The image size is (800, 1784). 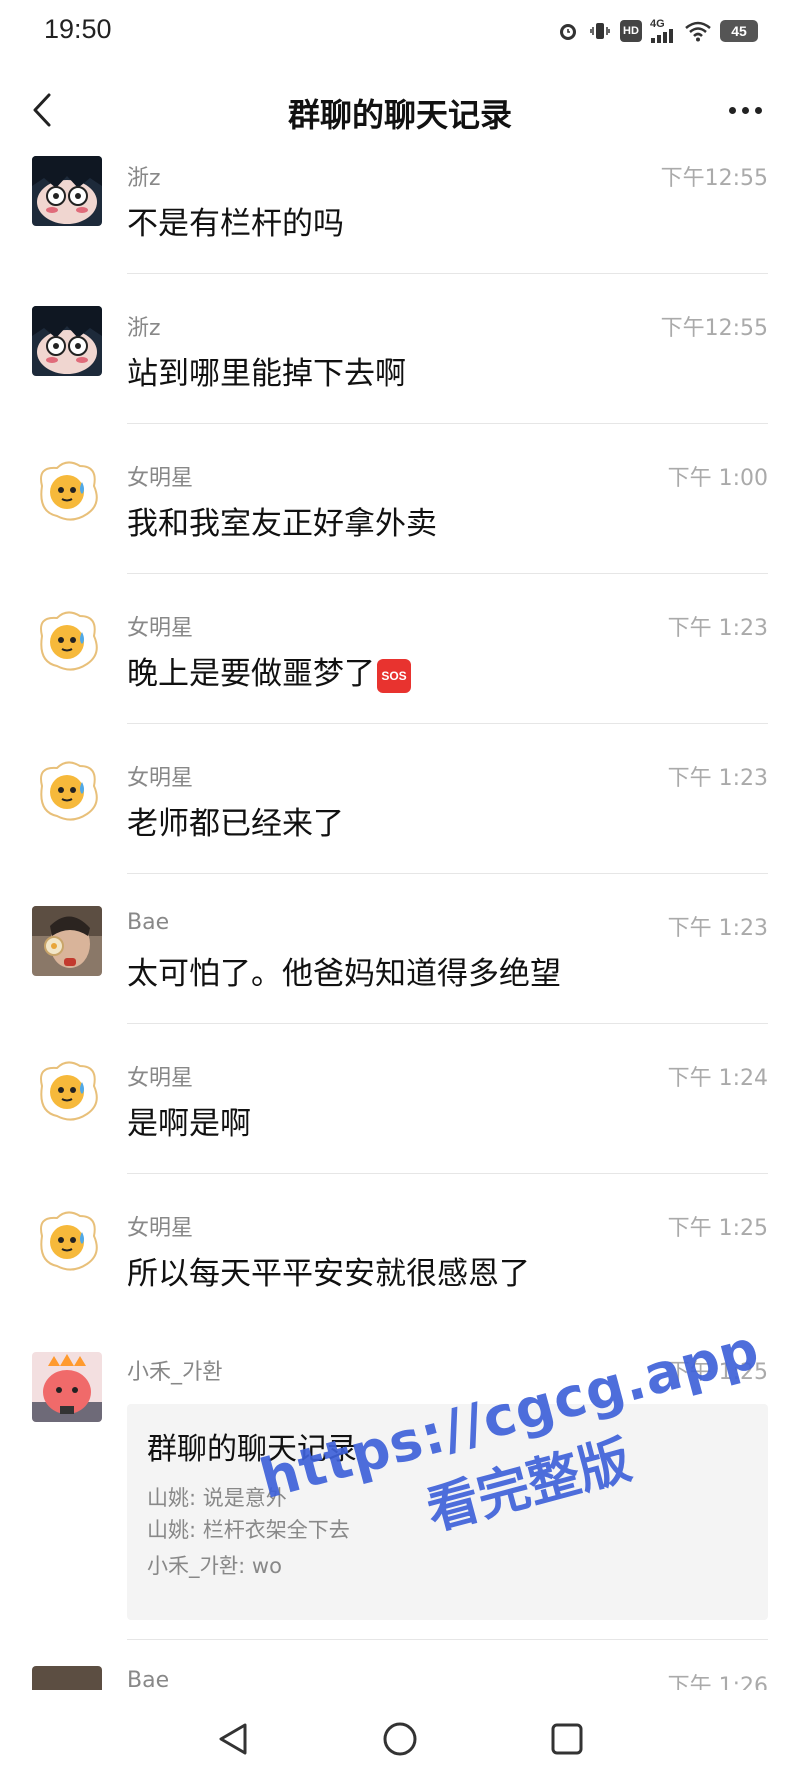 I want to click on list-item: 女明星 下午 1:23 老师都已经来了, so click(x=400, y=799).